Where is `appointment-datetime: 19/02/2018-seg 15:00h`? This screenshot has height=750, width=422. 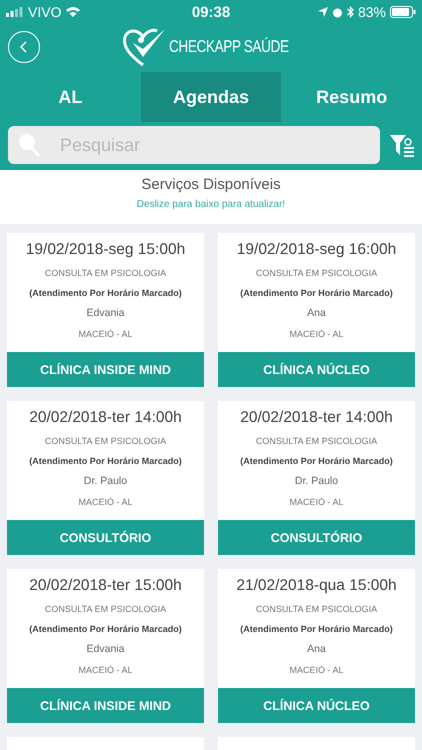 appointment-datetime: 19/02/2018-seg 15:00h is located at coordinates (106, 250).